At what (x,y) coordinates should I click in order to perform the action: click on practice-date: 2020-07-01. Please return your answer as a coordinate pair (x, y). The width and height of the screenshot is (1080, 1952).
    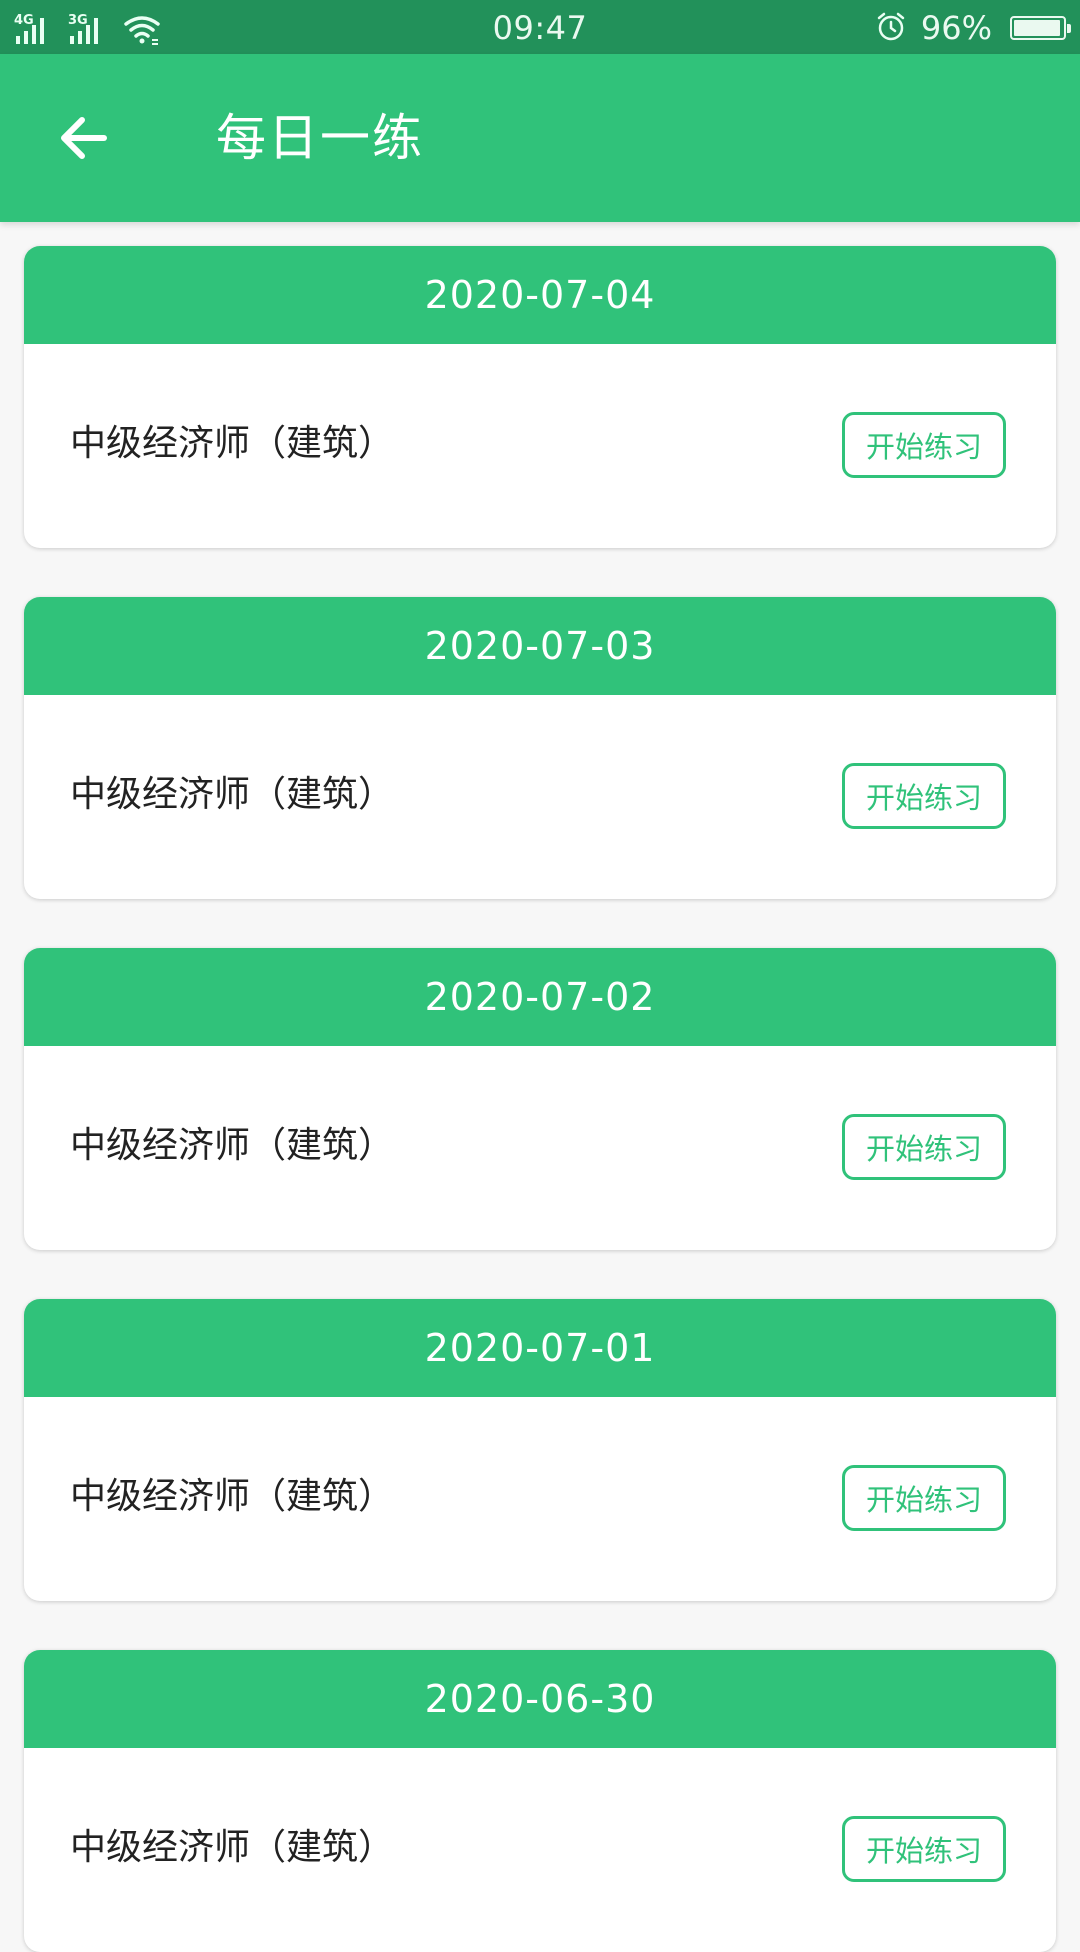
    Looking at the image, I should click on (540, 1348).